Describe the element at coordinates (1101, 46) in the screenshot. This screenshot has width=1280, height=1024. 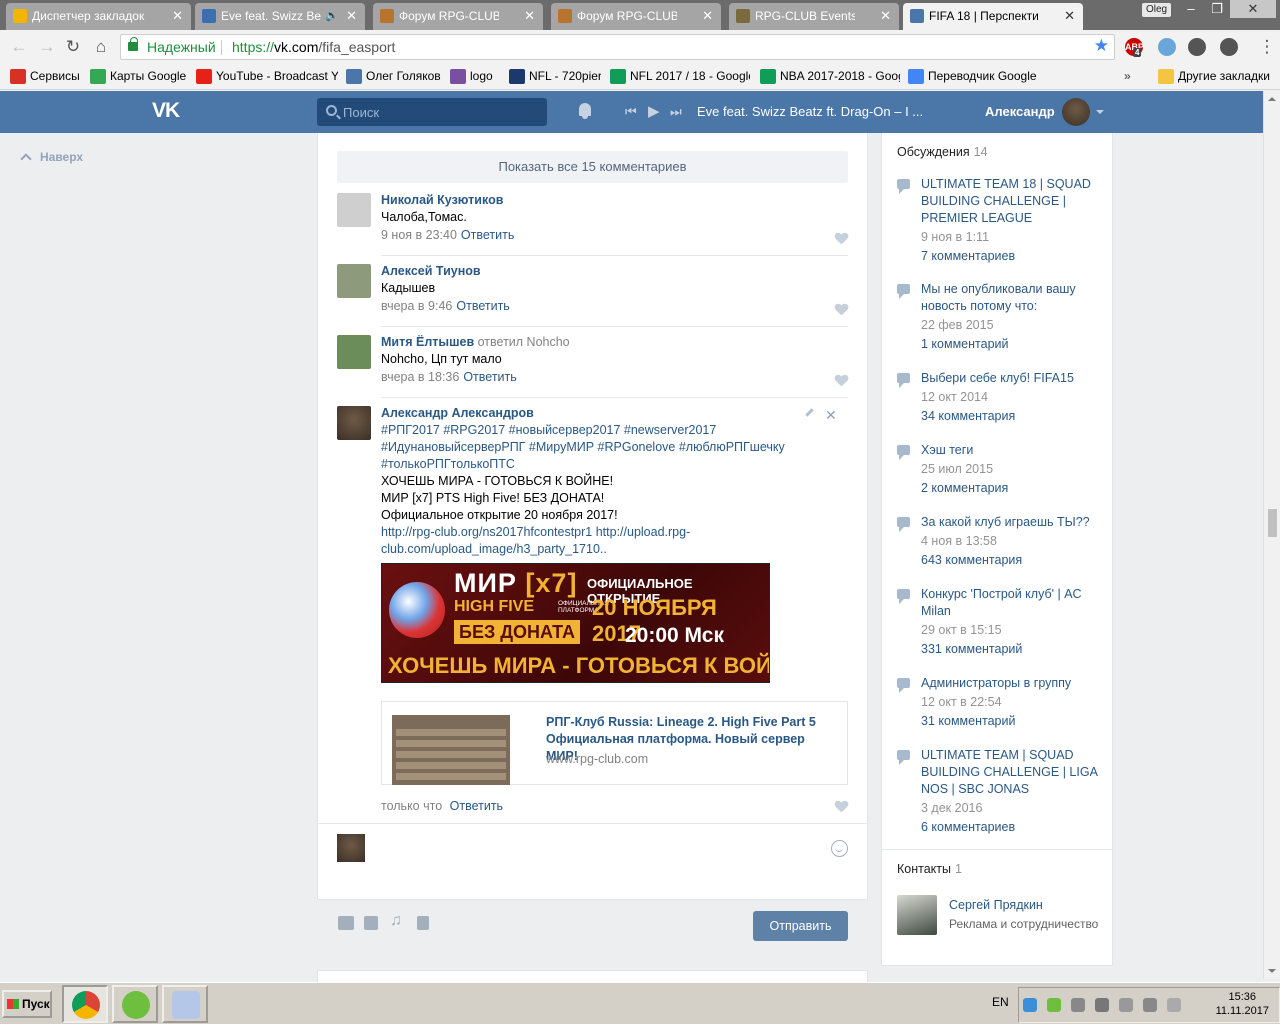
I see `bookmark-star-icon: ★` at that location.